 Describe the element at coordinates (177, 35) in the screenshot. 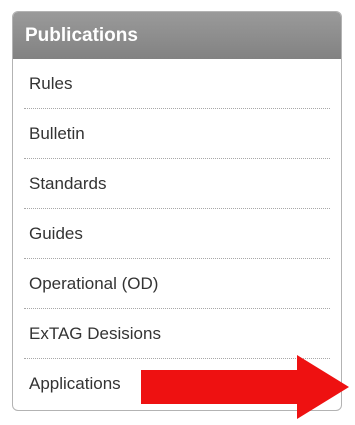

I see `panel-title: Publications` at that location.